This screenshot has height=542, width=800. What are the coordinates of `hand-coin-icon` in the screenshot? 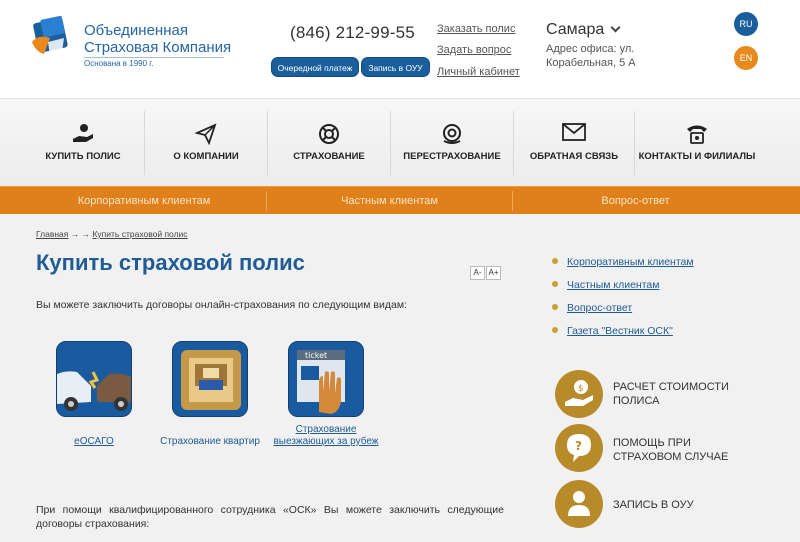 It's located at (83, 136).